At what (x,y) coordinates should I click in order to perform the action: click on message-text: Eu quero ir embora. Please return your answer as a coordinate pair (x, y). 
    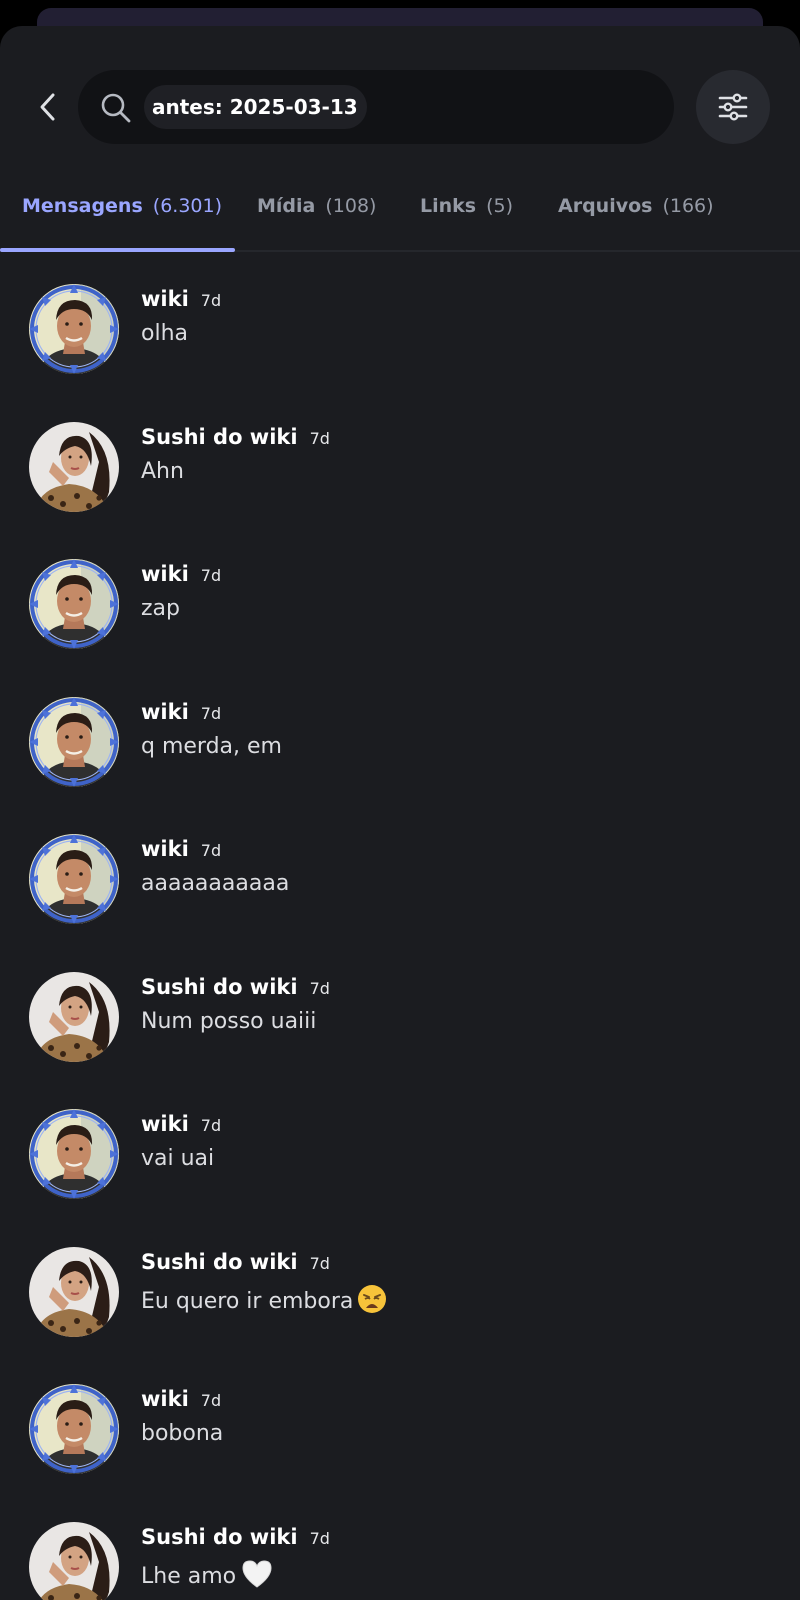
    Looking at the image, I should click on (247, 1301).